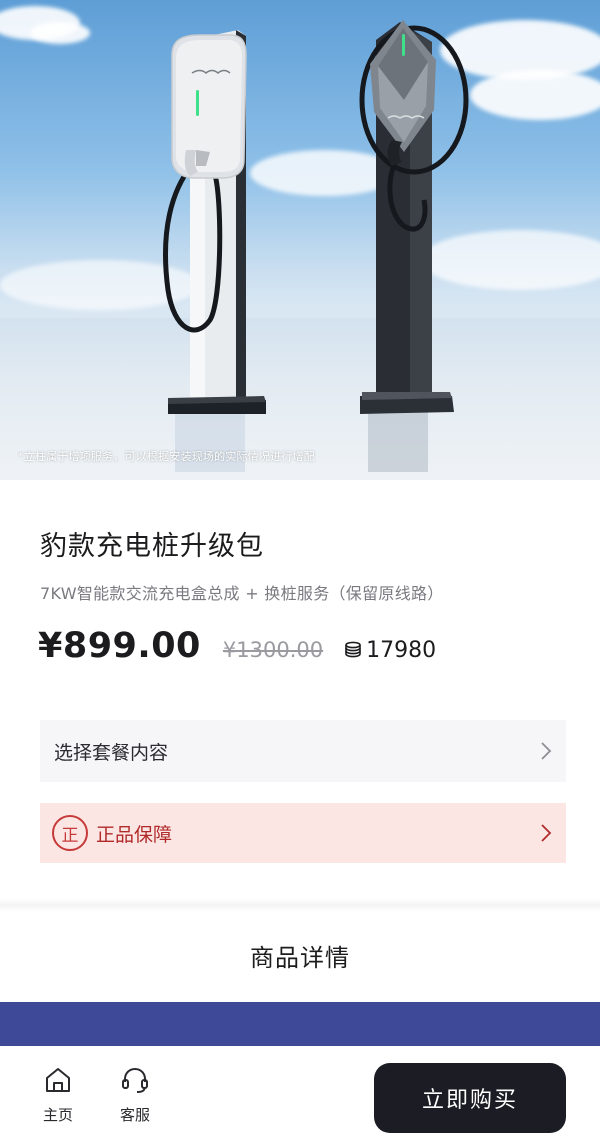  Describe the element at coordinates (214, 222) in the screenshot. I see `white-charger` at that location.